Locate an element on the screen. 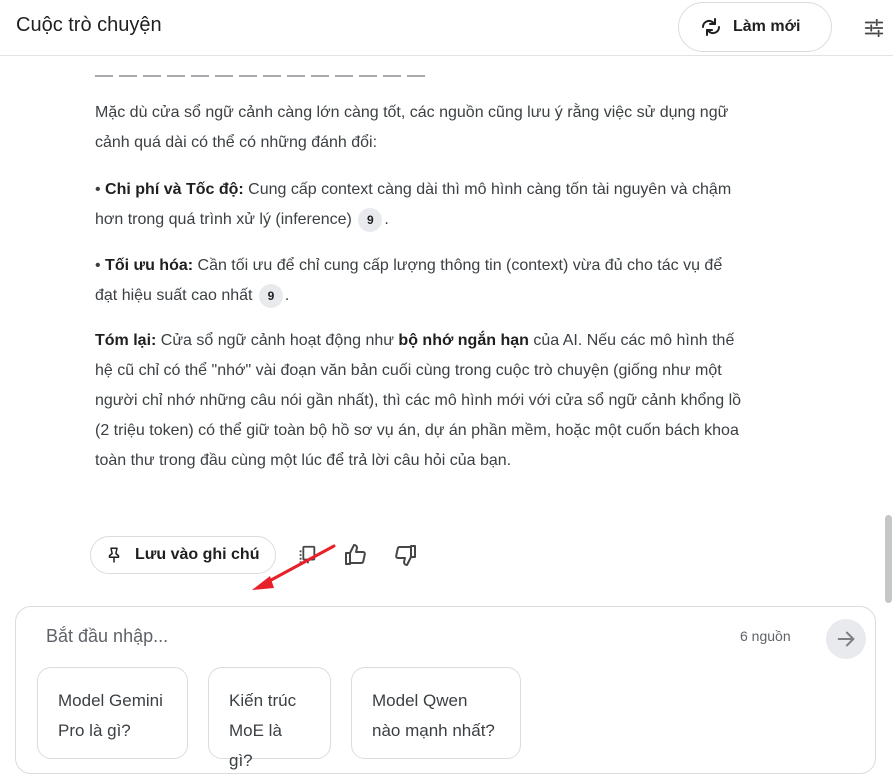 This screenshot has height=777, width=893. refresh-label: Làm mới is located at coordinates (767, 26).